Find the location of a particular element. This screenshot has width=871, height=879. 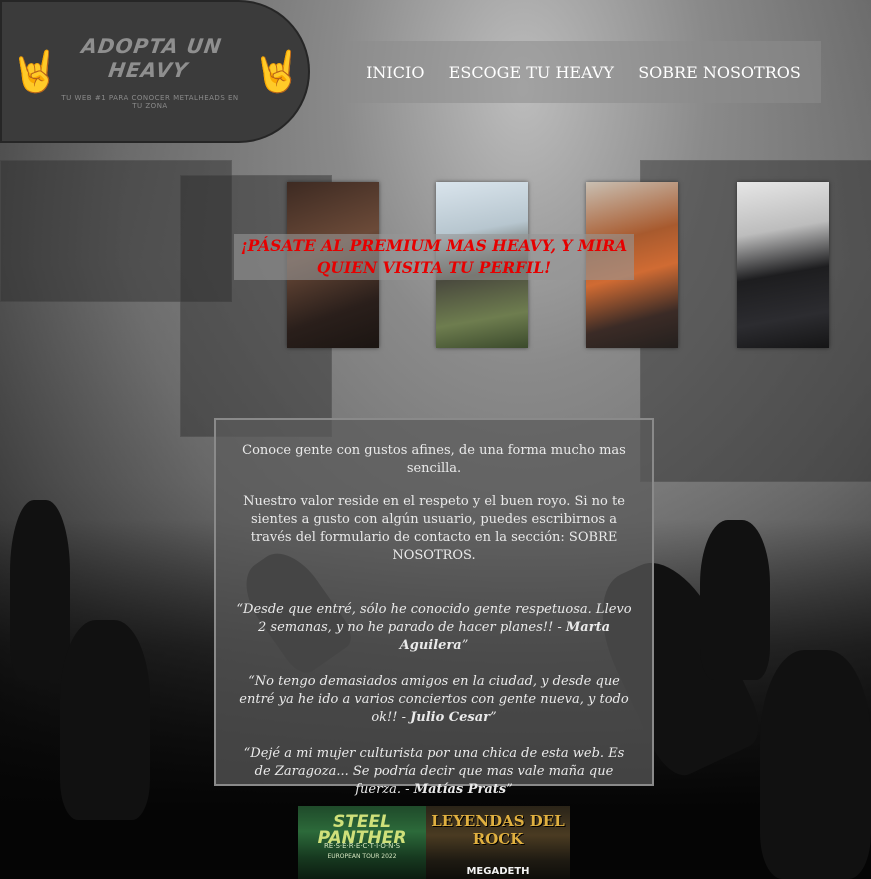

nav-sobre-nosotros: SOBRE NOSOTROS is located at coordinates (719, 72).